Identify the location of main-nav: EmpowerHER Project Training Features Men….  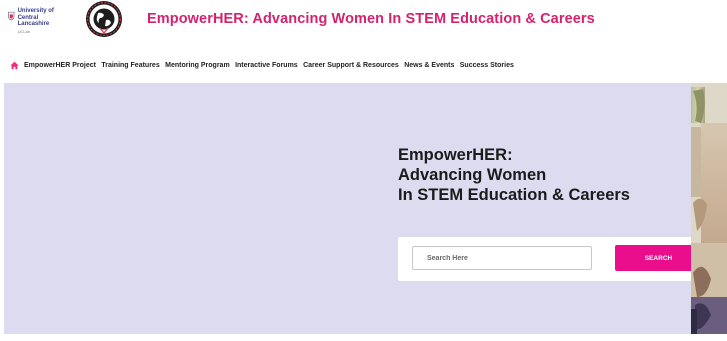
(264, 65).